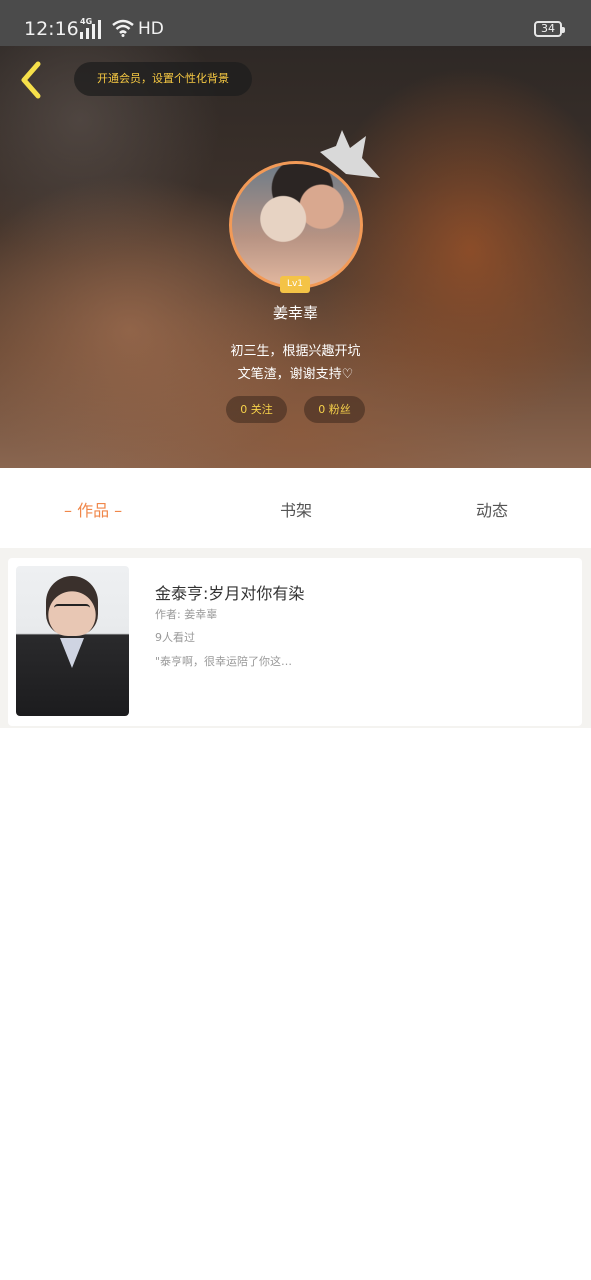 The image size is (591, 1280). I want to click on tab-bookshelf: 书架, so click(296, 509).